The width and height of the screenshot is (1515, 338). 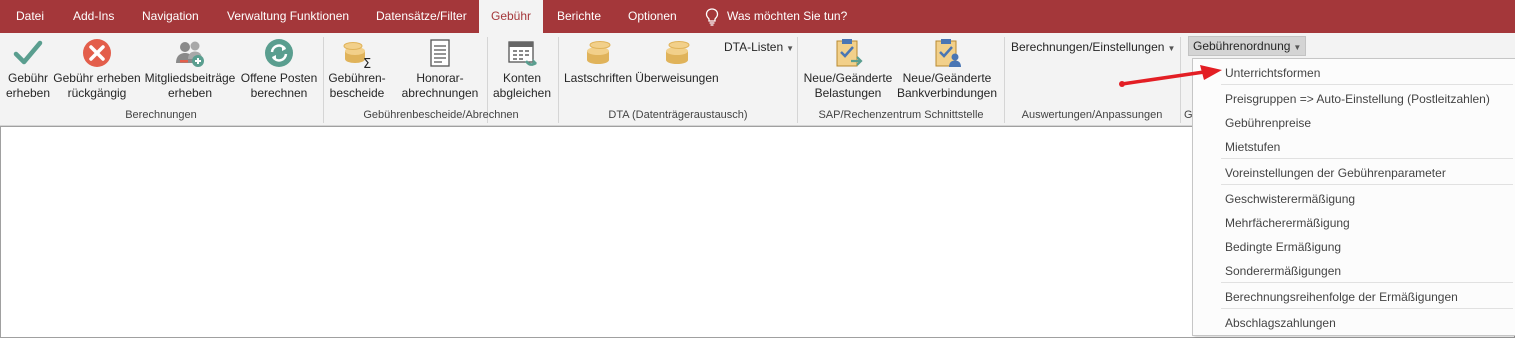 I want to click on gebuehrenordnung-label: Gebührenordnung, so click(x=1242, y=46).